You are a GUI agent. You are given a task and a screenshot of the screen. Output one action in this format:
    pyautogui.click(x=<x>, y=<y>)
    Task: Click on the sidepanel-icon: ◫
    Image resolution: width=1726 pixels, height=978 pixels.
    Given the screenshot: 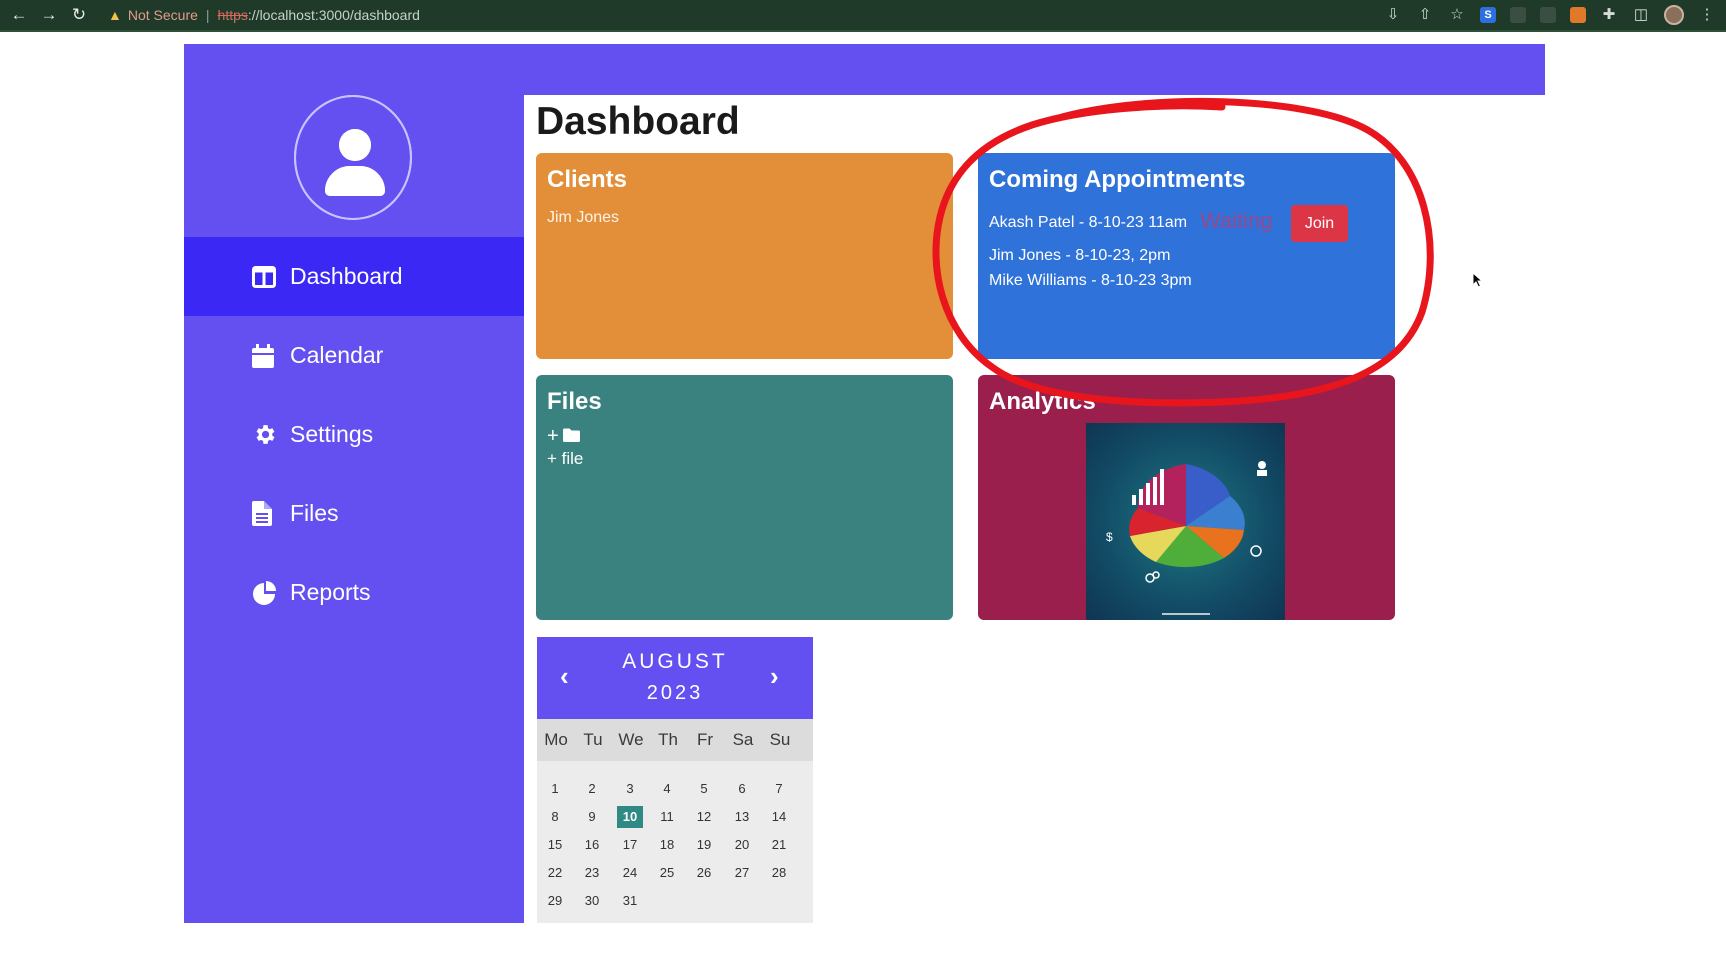 What is the action you would take?
    pyautogui.click(x=1641, y=15)
    